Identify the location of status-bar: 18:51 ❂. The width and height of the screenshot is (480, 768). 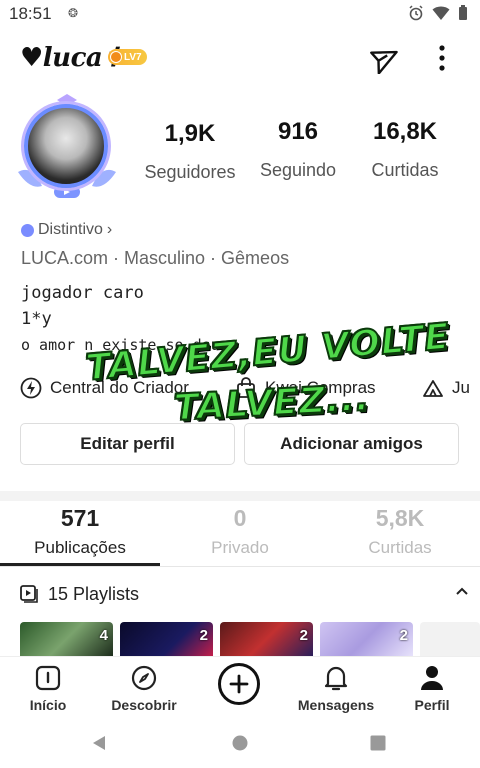
(240, 14).